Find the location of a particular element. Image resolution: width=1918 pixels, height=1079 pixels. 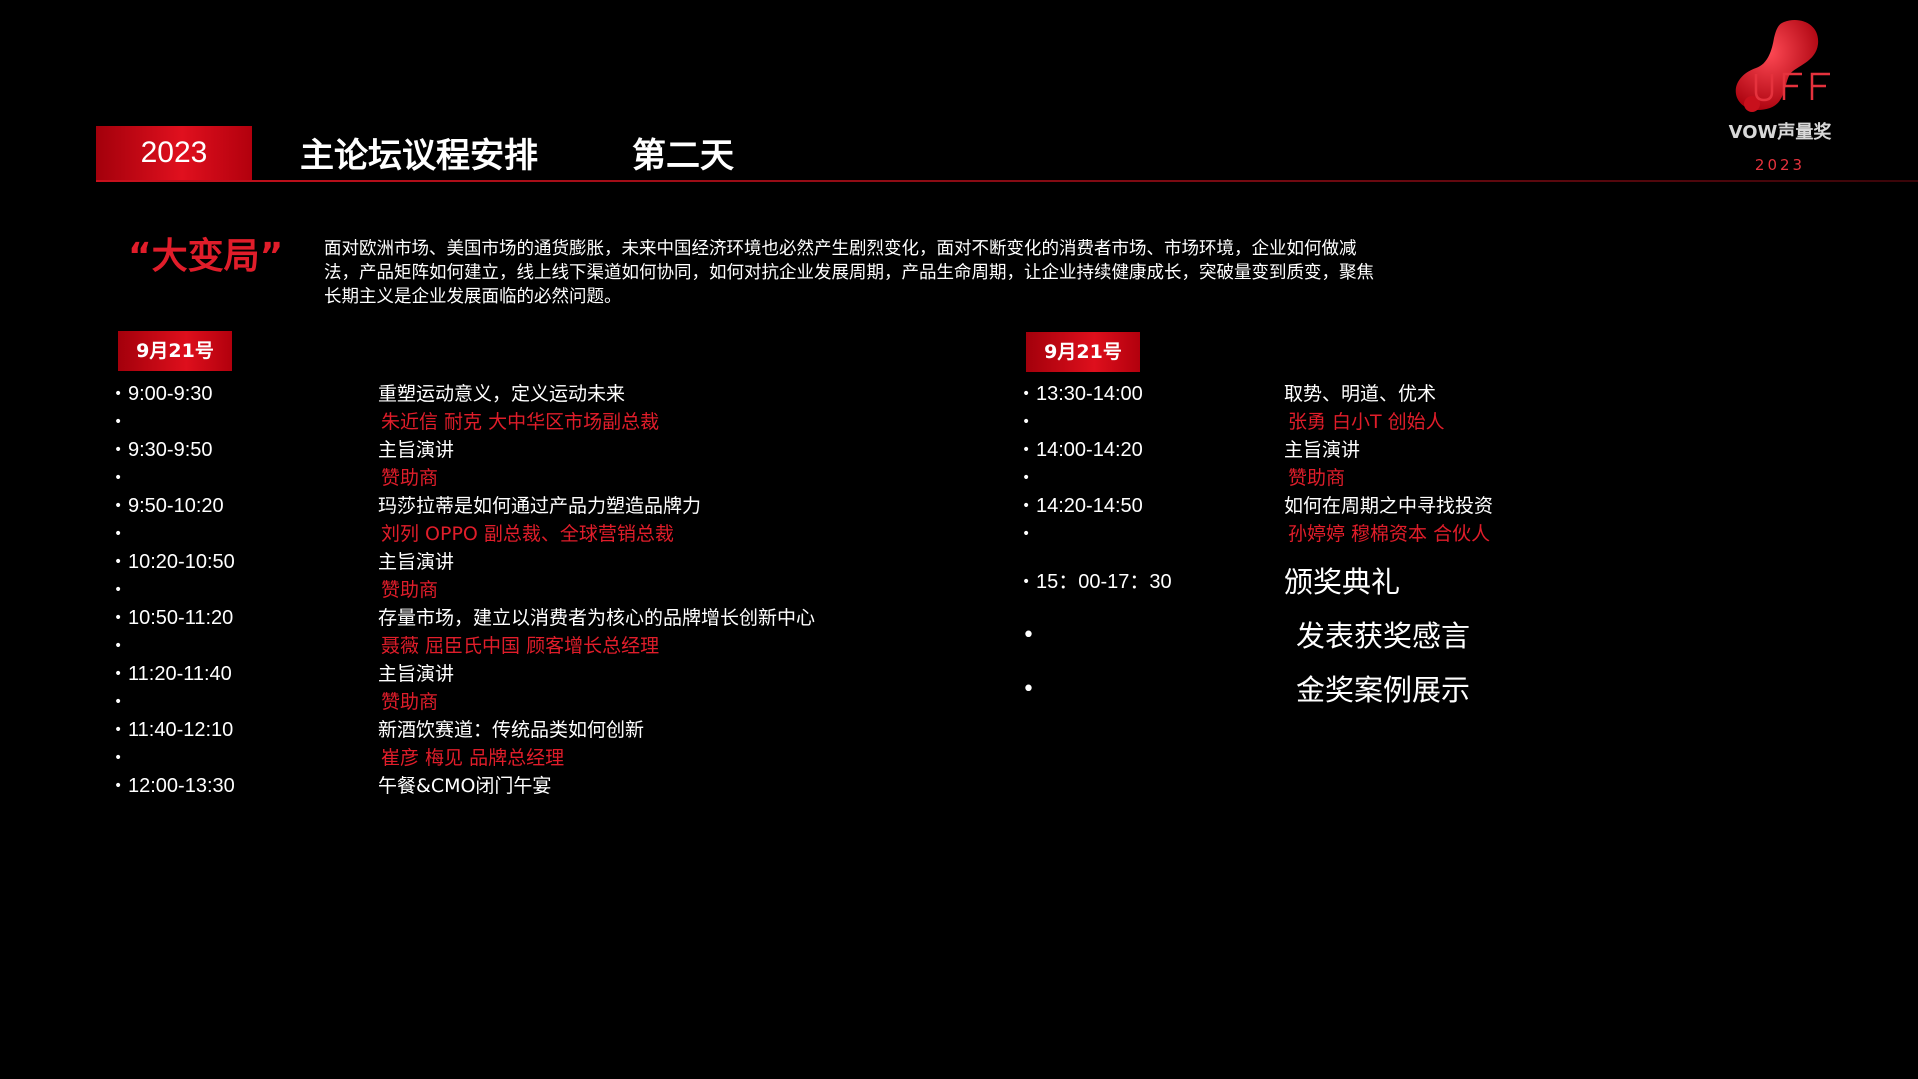

year-badge: 2023 is located at coordinates (174, 153).